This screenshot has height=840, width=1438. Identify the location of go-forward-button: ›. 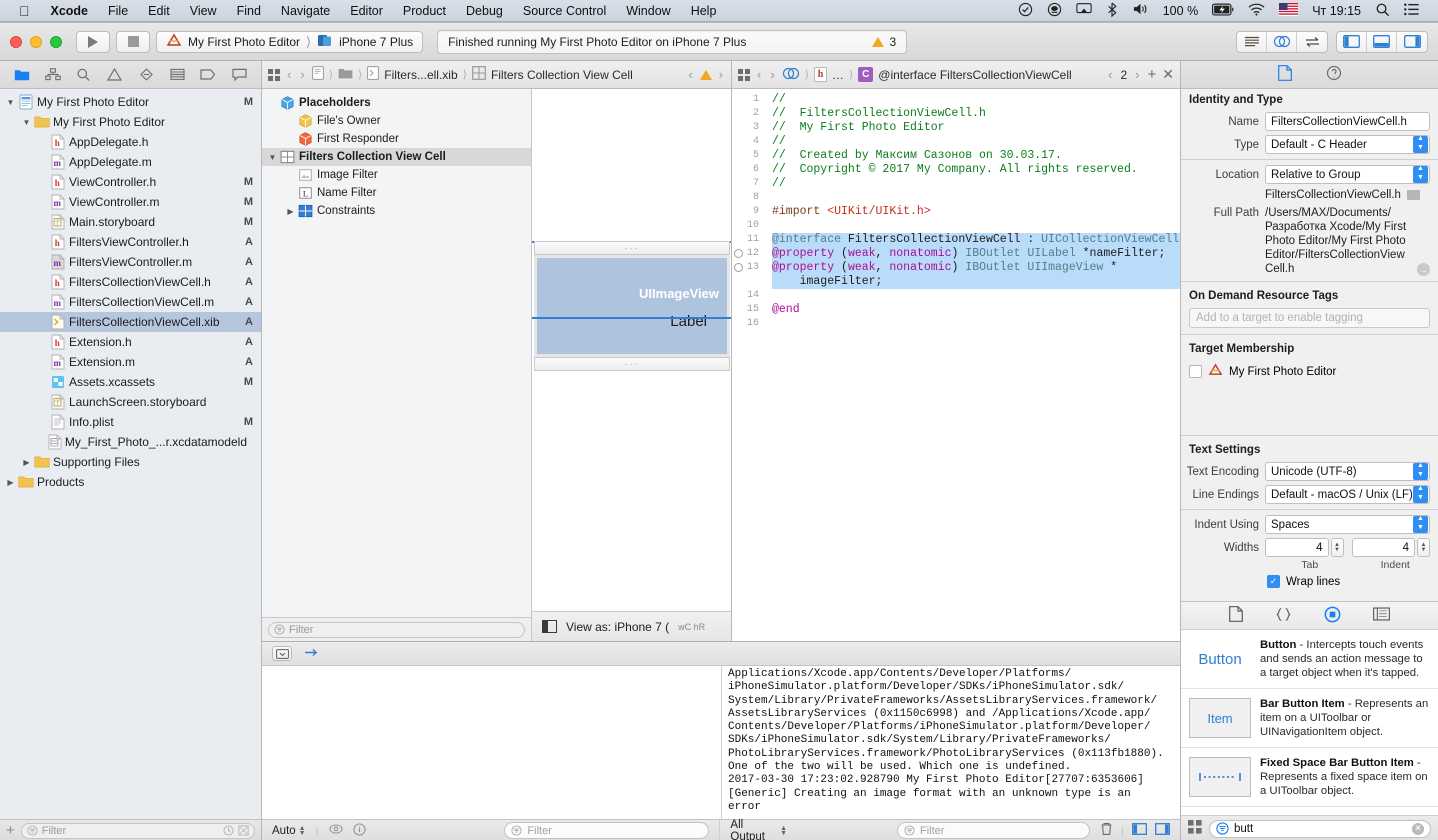
(302, 74).